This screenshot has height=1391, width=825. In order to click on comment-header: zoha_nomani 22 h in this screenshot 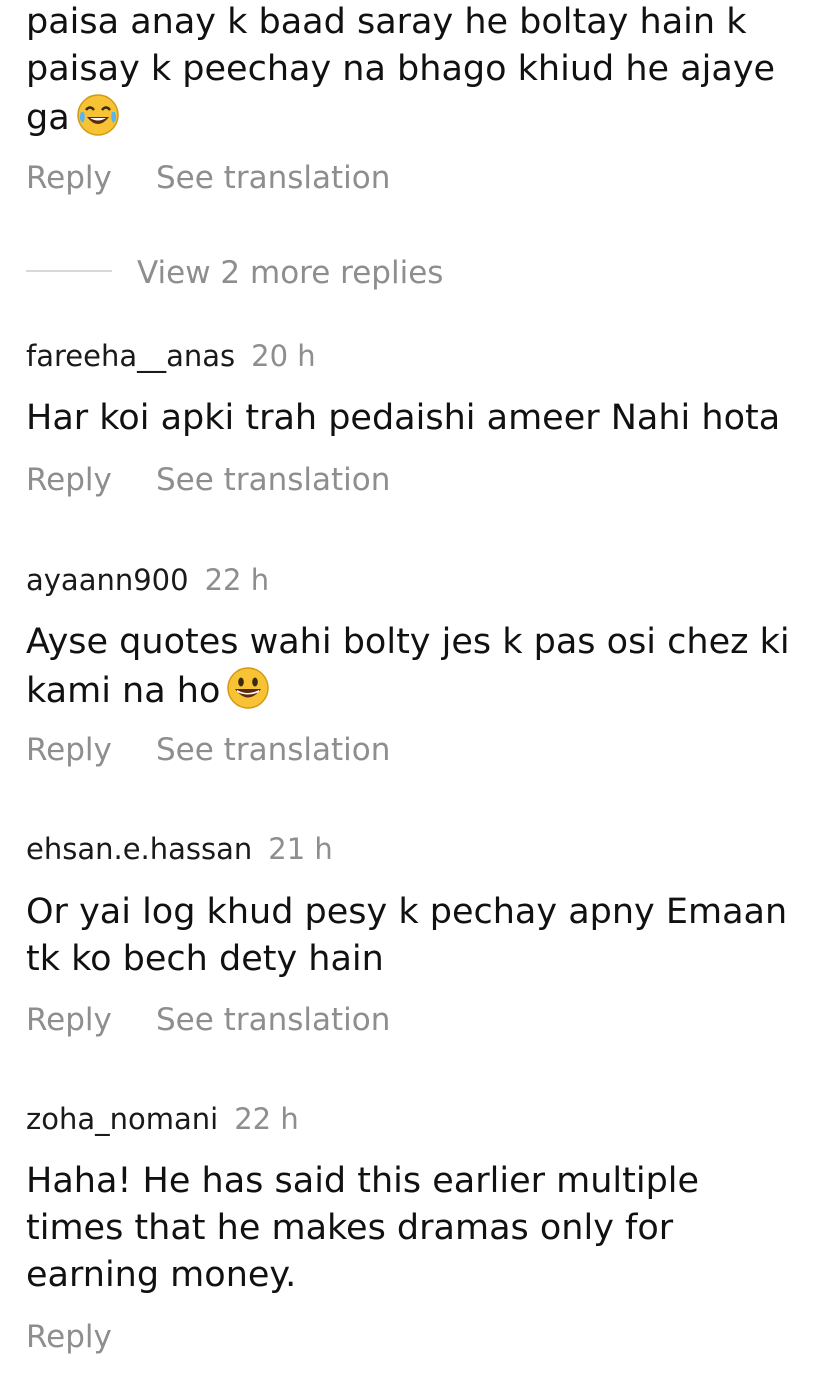, I will do `click(162, 1119)`.